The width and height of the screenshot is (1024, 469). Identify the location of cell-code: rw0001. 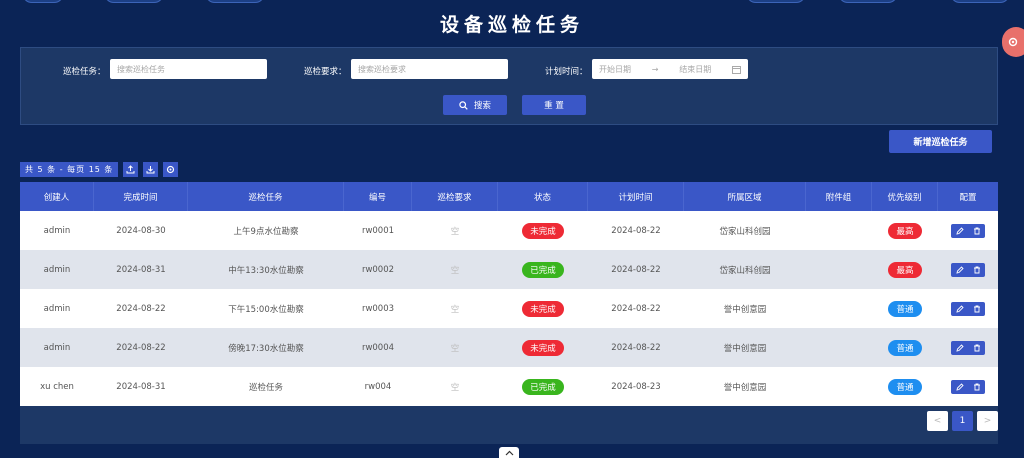
(378, 230).